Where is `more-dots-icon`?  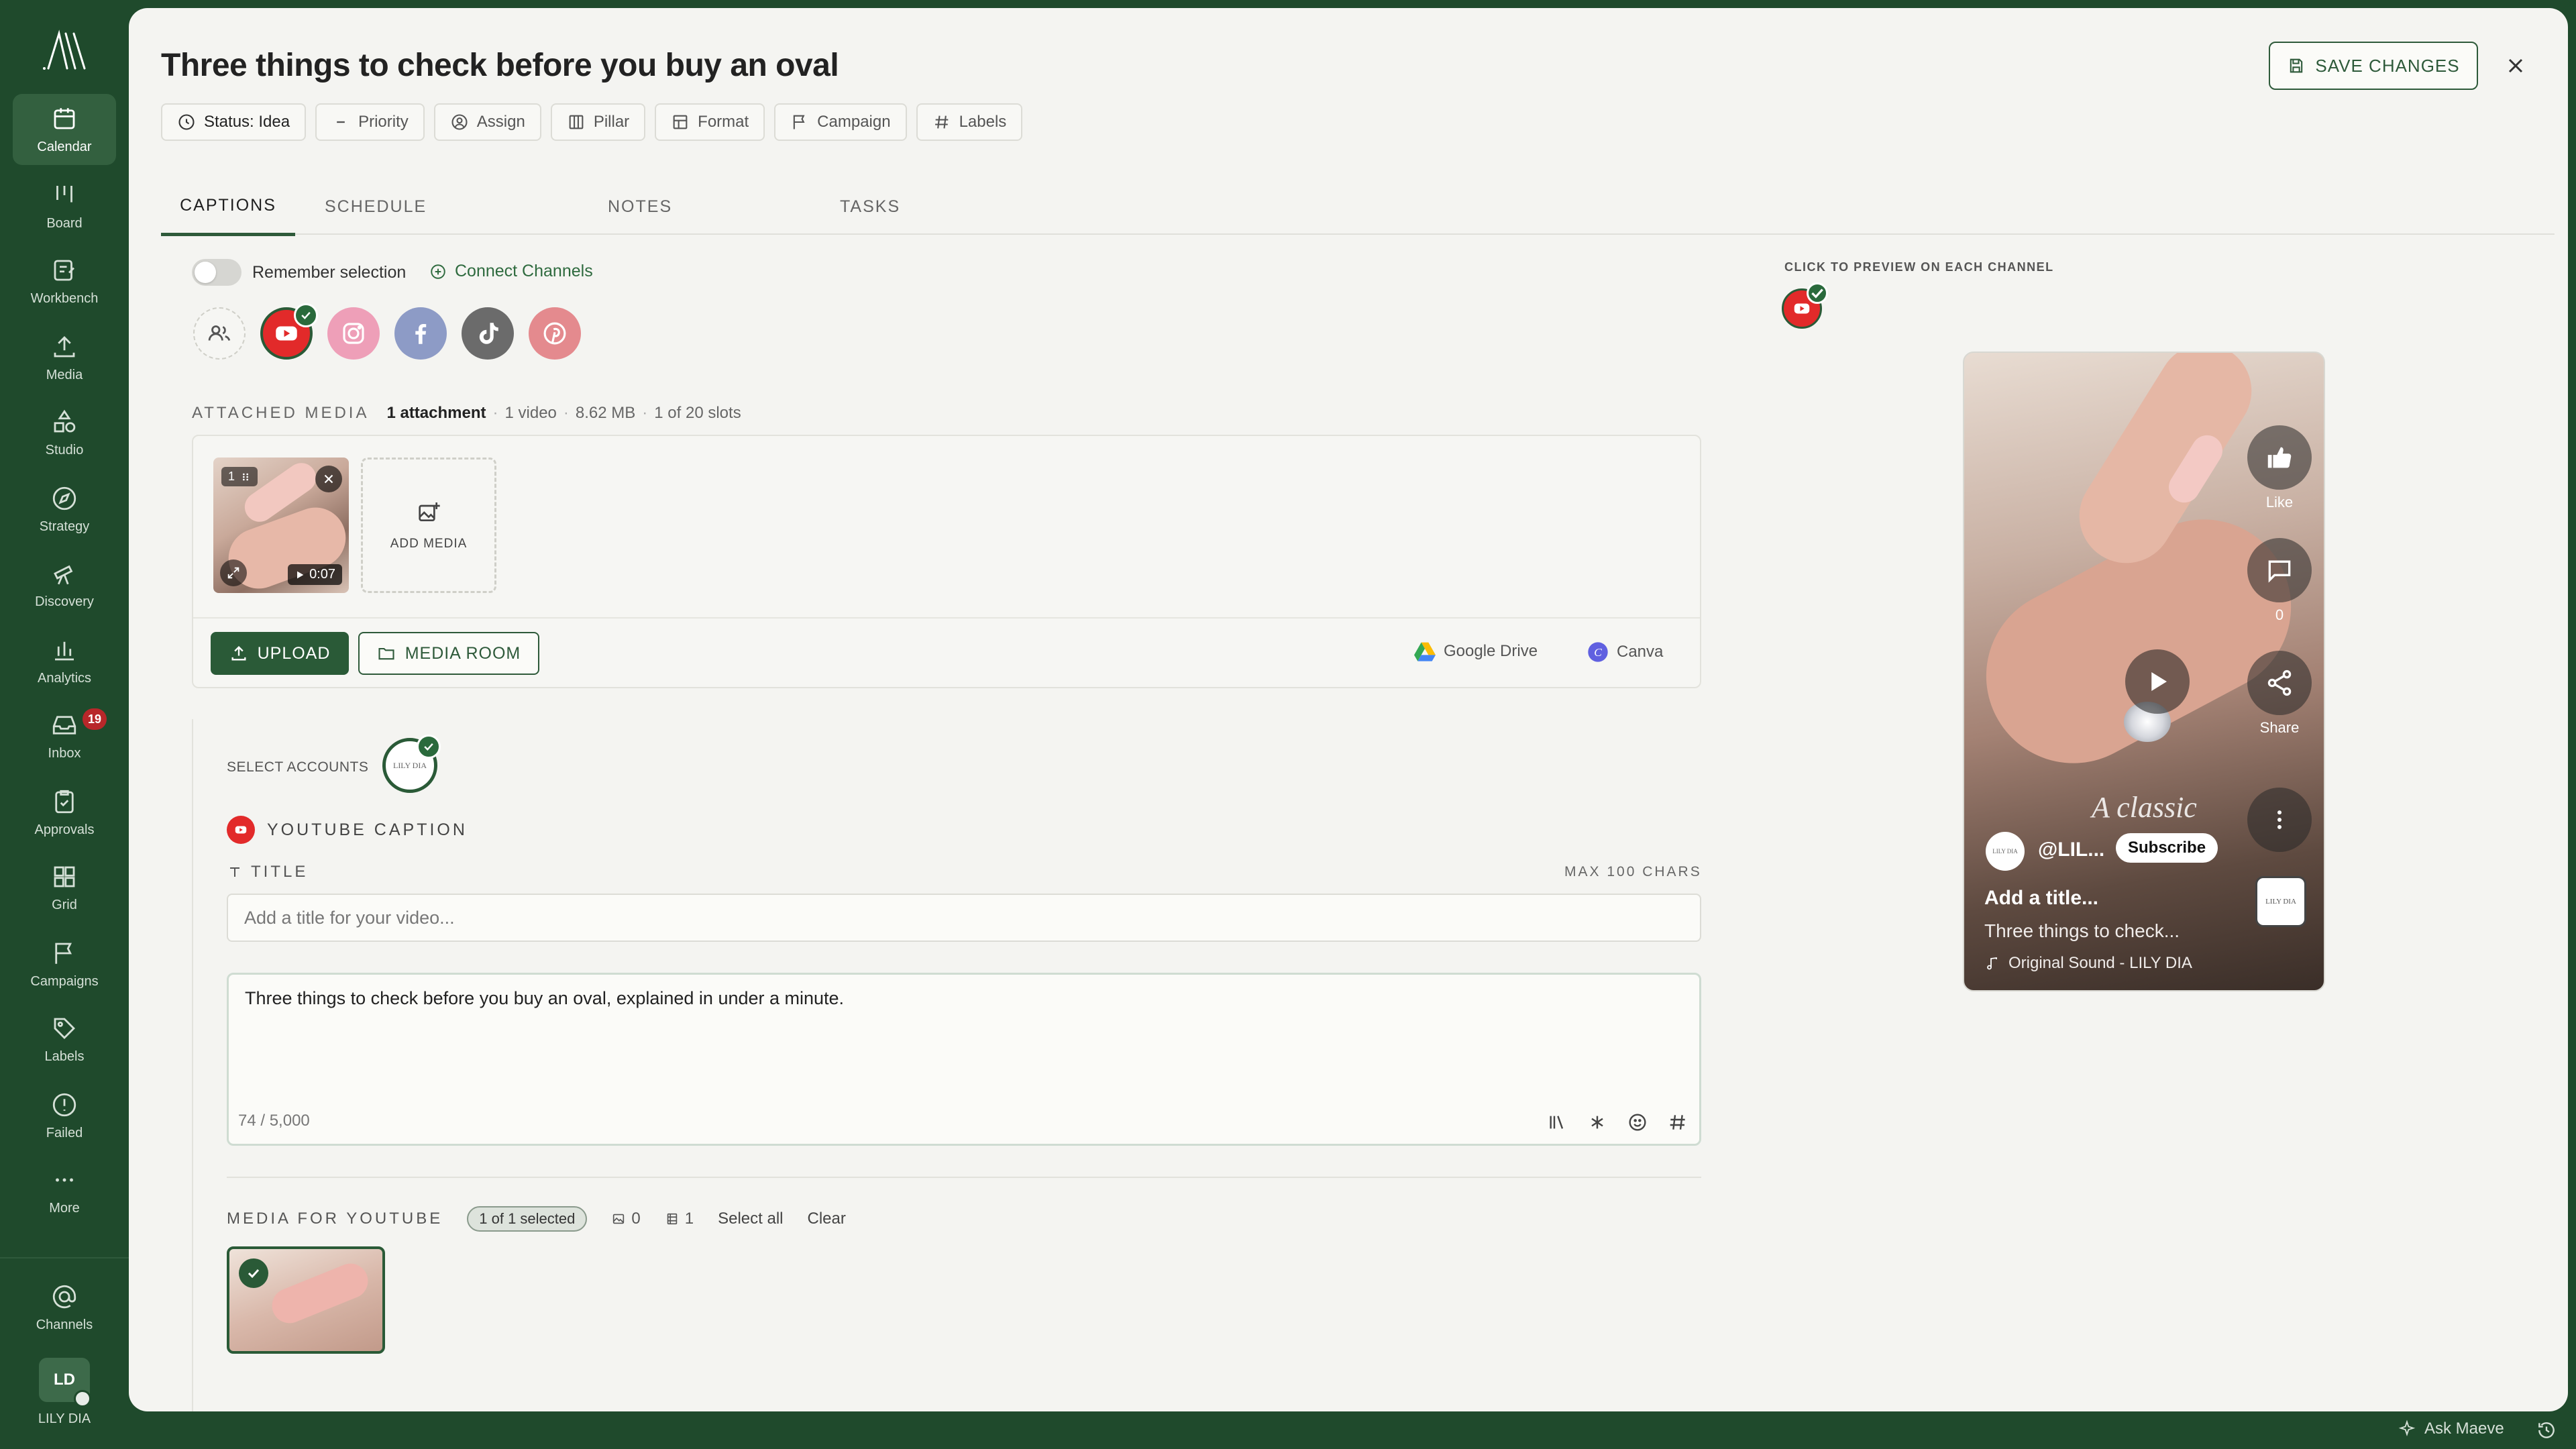 more-dots-icon is located at coordinates (64, 1179).